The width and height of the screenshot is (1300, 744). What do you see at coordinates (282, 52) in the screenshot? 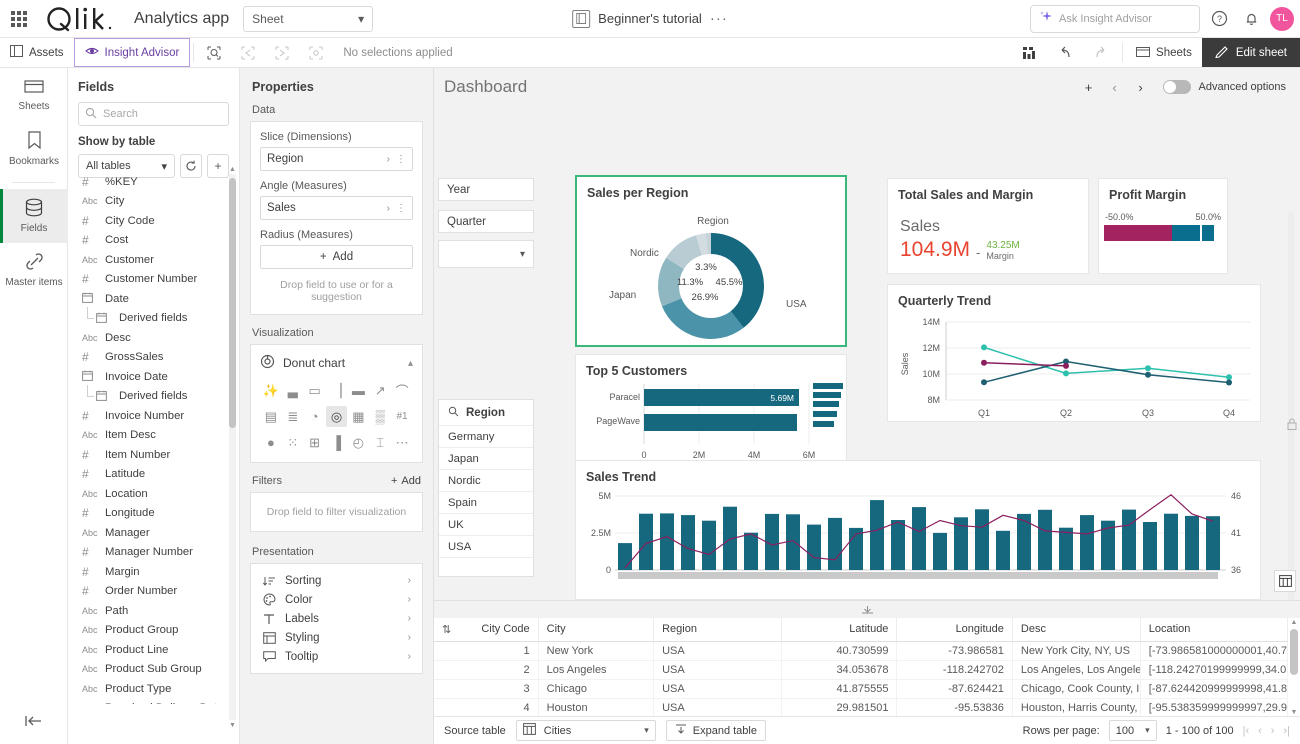
I see `step-forward-selection-button` at bounding box center [282, 52].